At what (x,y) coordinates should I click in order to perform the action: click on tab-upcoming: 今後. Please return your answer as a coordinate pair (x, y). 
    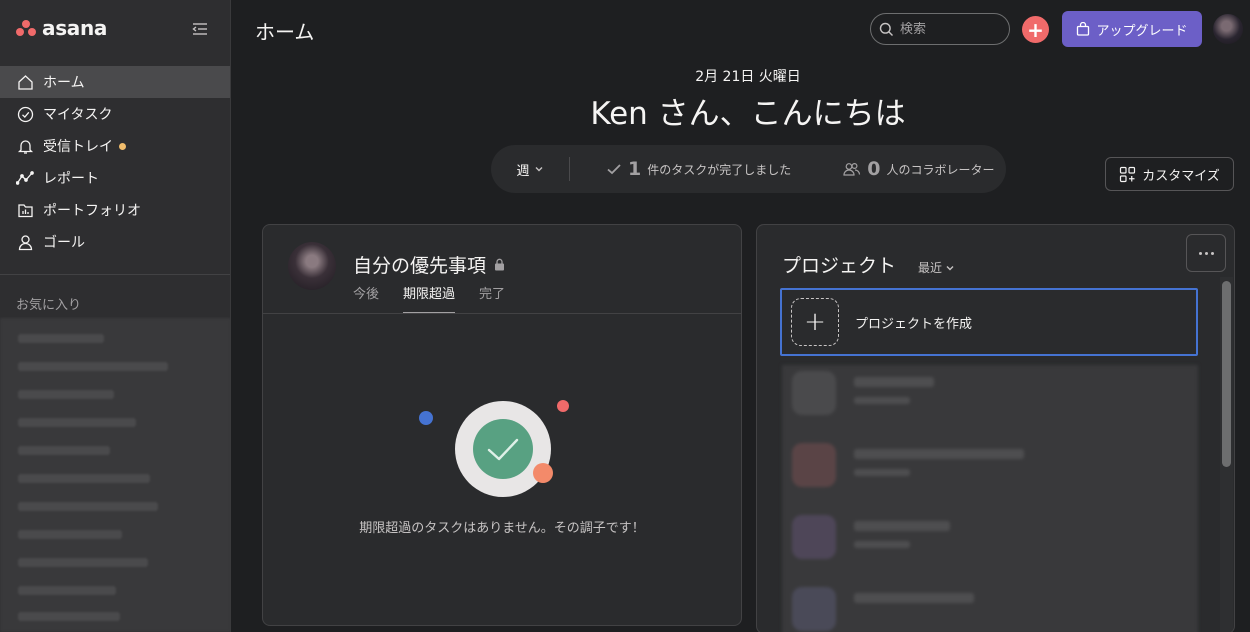
    Looking at the image, I should click on (366, 298).